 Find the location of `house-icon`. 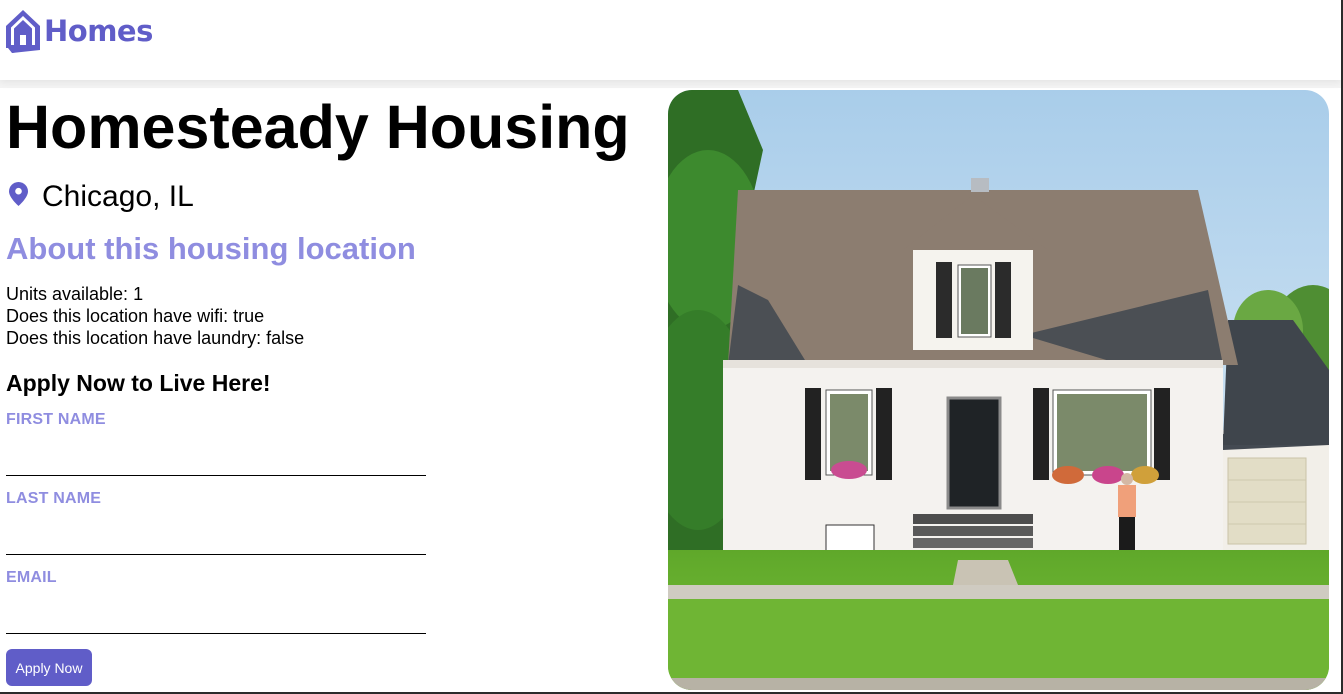

house-icon is located at coordinates (23, 31).